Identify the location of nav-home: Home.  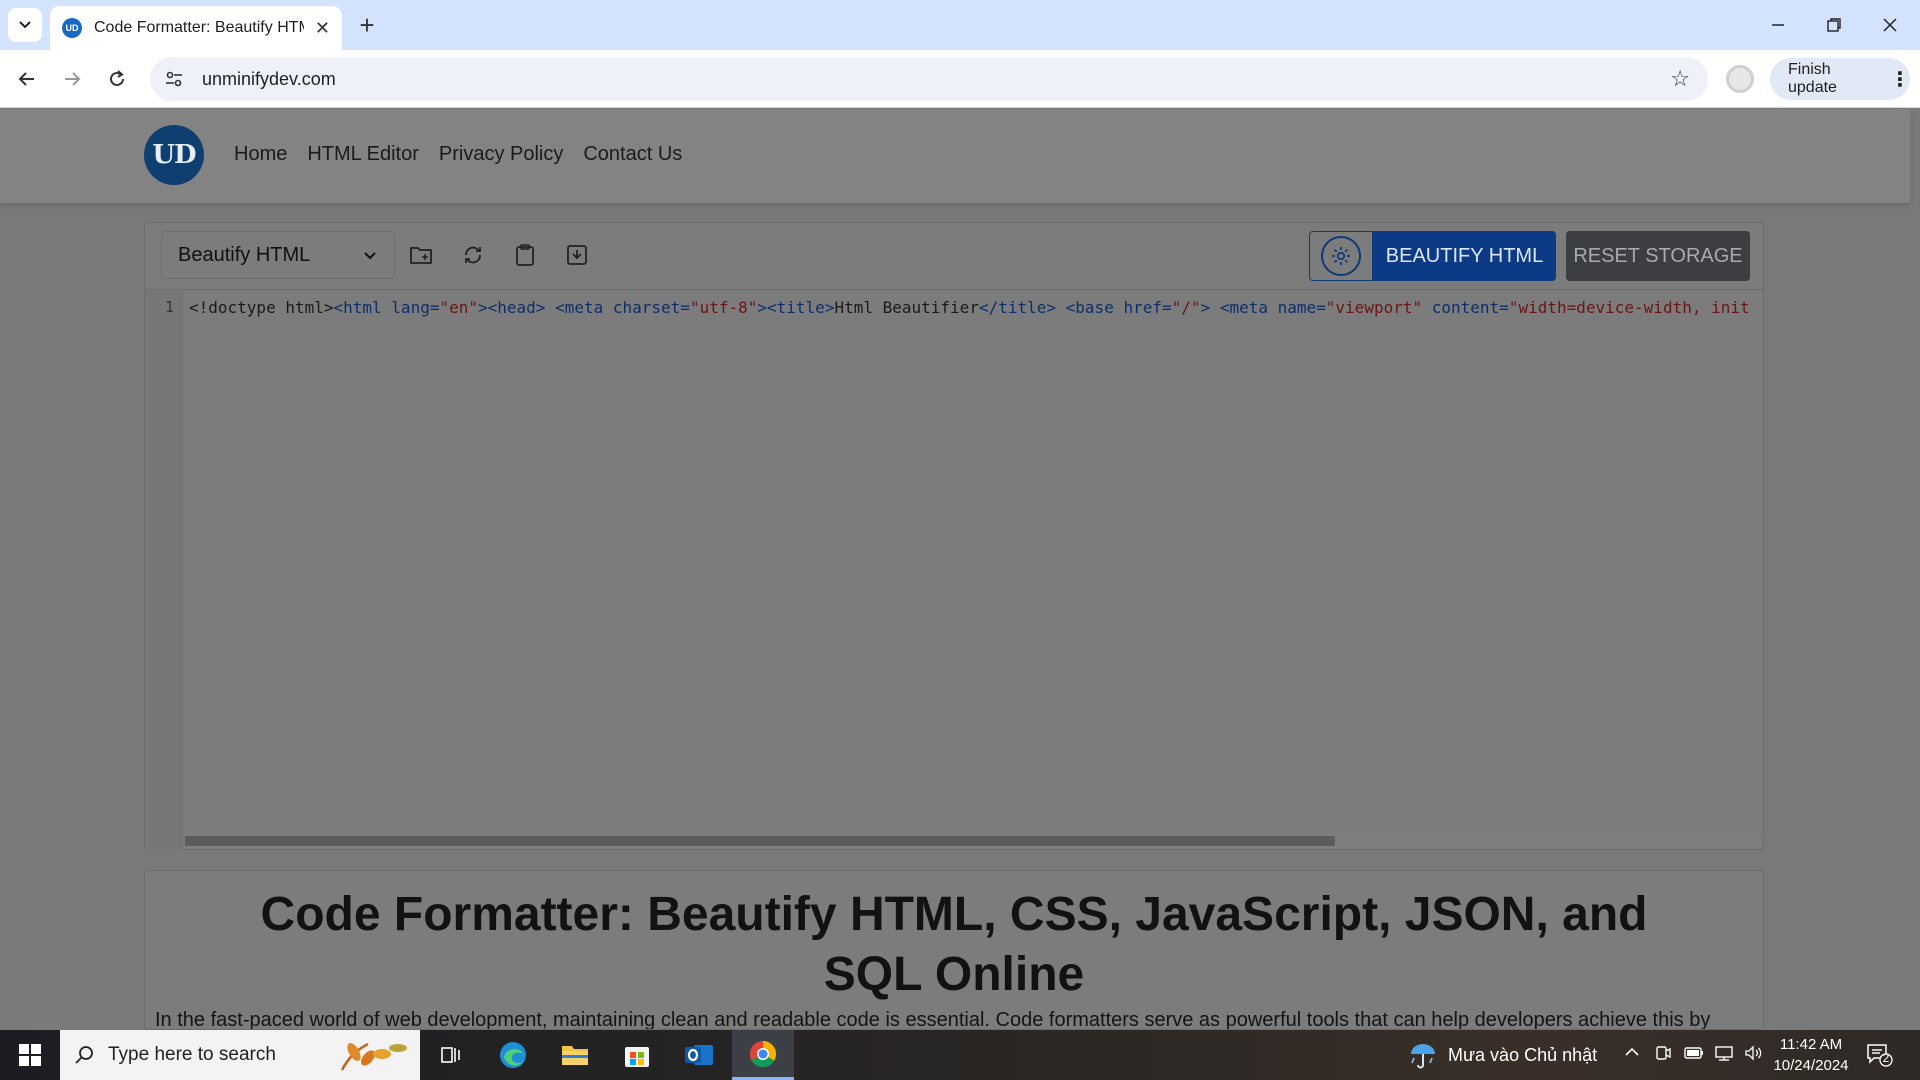
(260, 154).